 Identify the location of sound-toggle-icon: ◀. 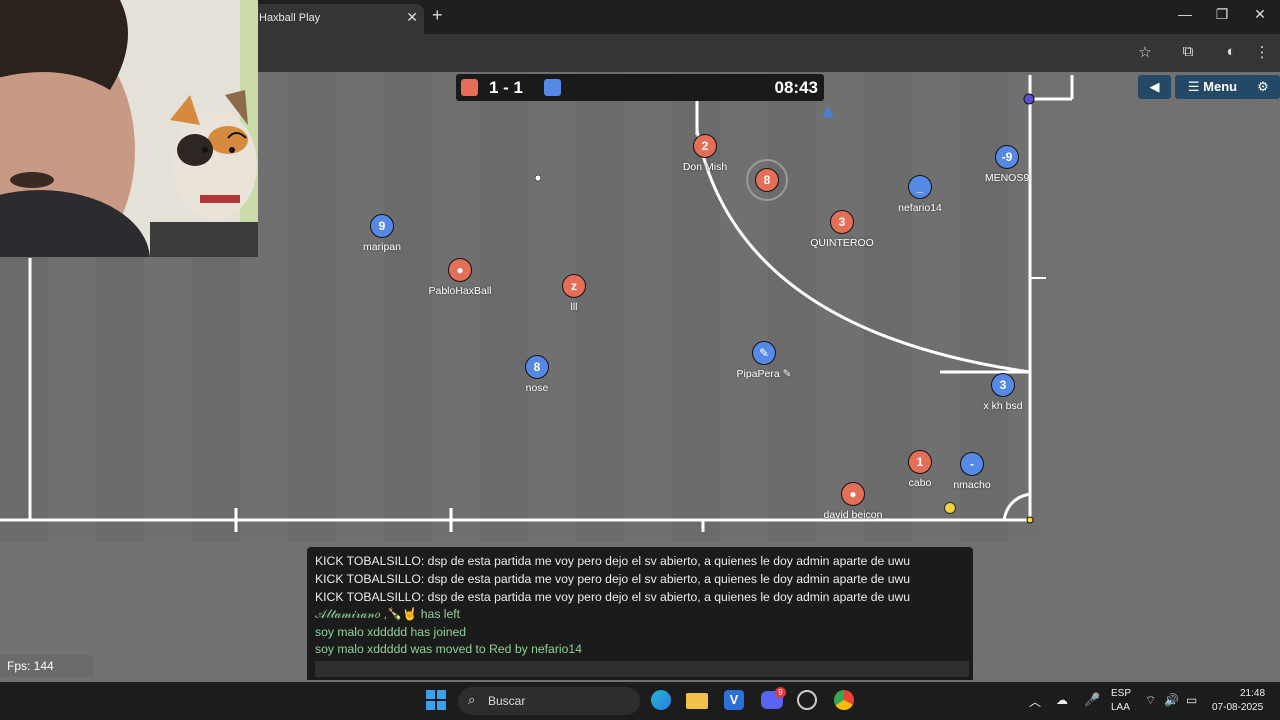
(1154, 87).